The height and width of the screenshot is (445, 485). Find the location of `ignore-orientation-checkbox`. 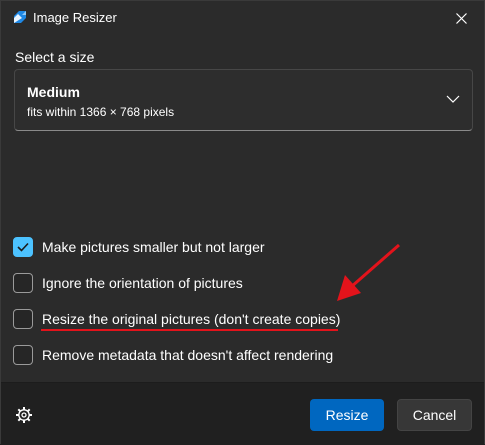

ignore-orientation-checkbox is located at coordinates (23, 283).